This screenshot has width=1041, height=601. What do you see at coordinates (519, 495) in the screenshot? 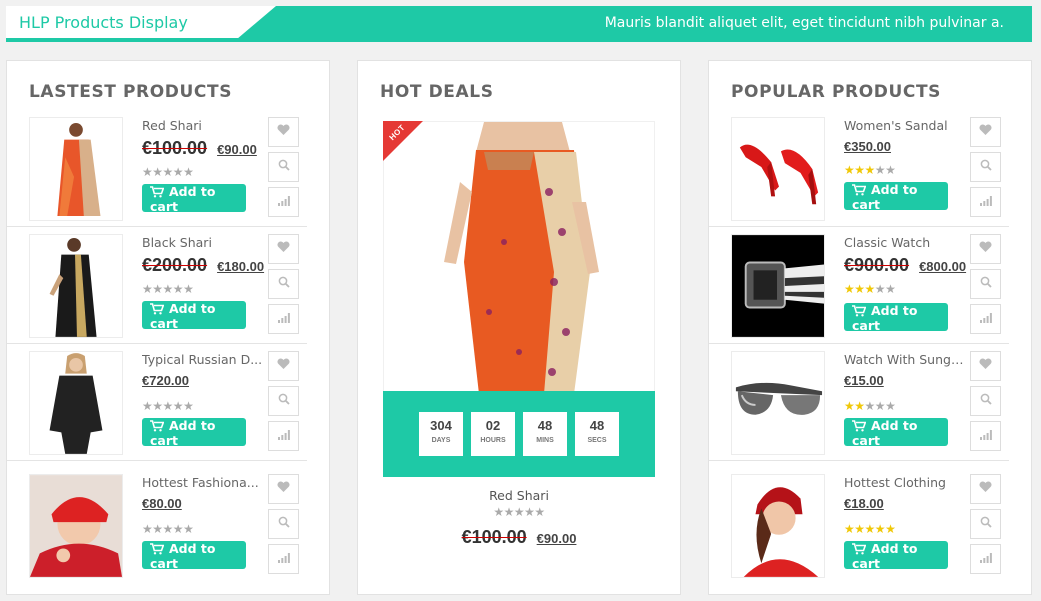
I see `hot-deal-name: Red Shari` at bounding box center [519, 495].